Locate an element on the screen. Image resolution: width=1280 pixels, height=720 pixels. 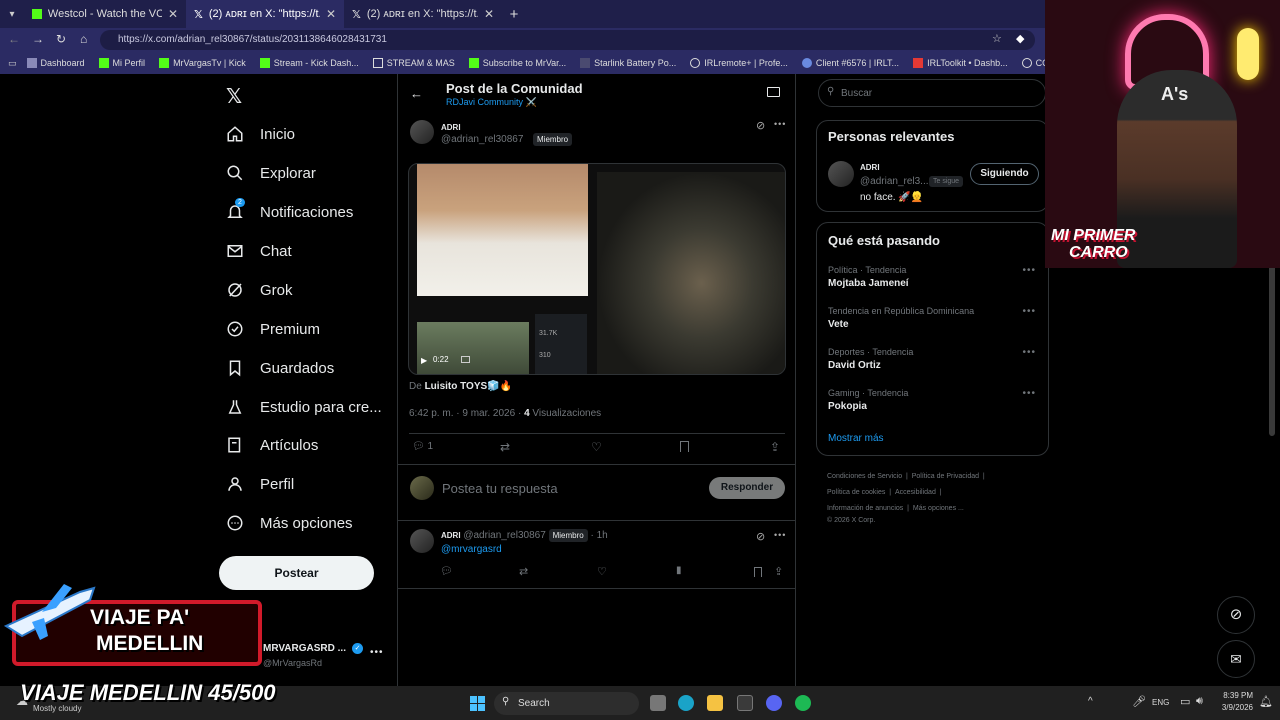
nav-explore: Explorar is located at coordinates (271, 173).